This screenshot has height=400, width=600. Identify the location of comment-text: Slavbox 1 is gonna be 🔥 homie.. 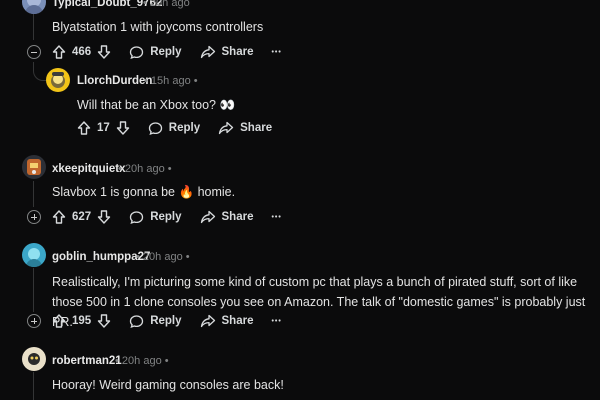
(312, 192).